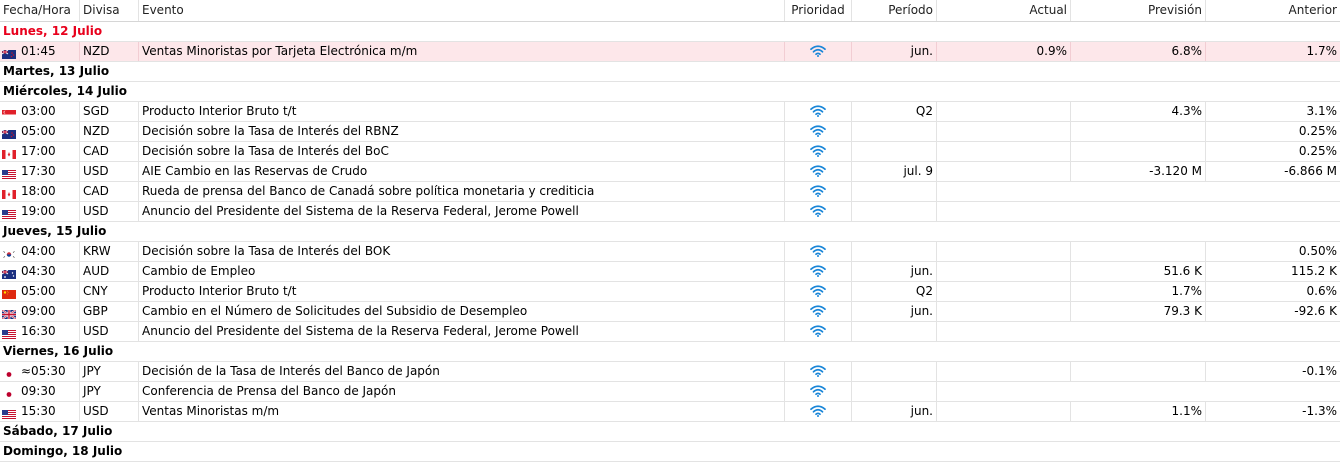 Image resolution: width=1340 pixels, height=464 pixels. Describe the element at coordinates (1273, 10) in the screenshot. I see `column-header-previous: Anterior` at that location.